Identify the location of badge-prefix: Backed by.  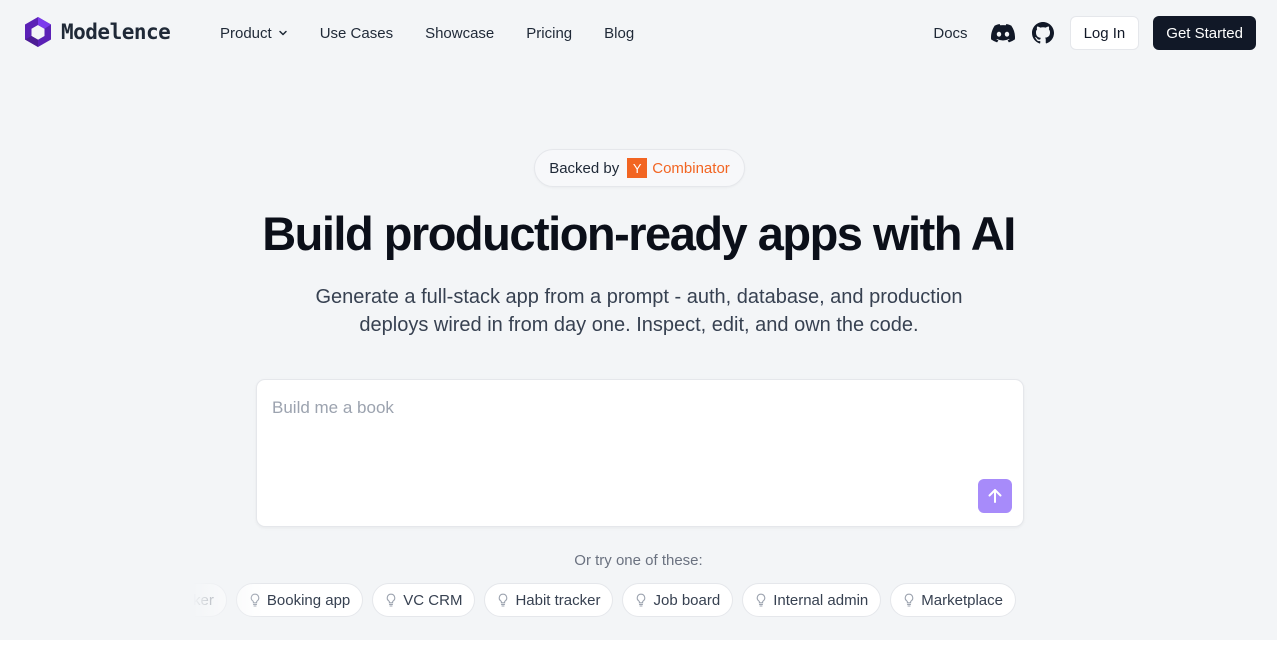
(584, 168).